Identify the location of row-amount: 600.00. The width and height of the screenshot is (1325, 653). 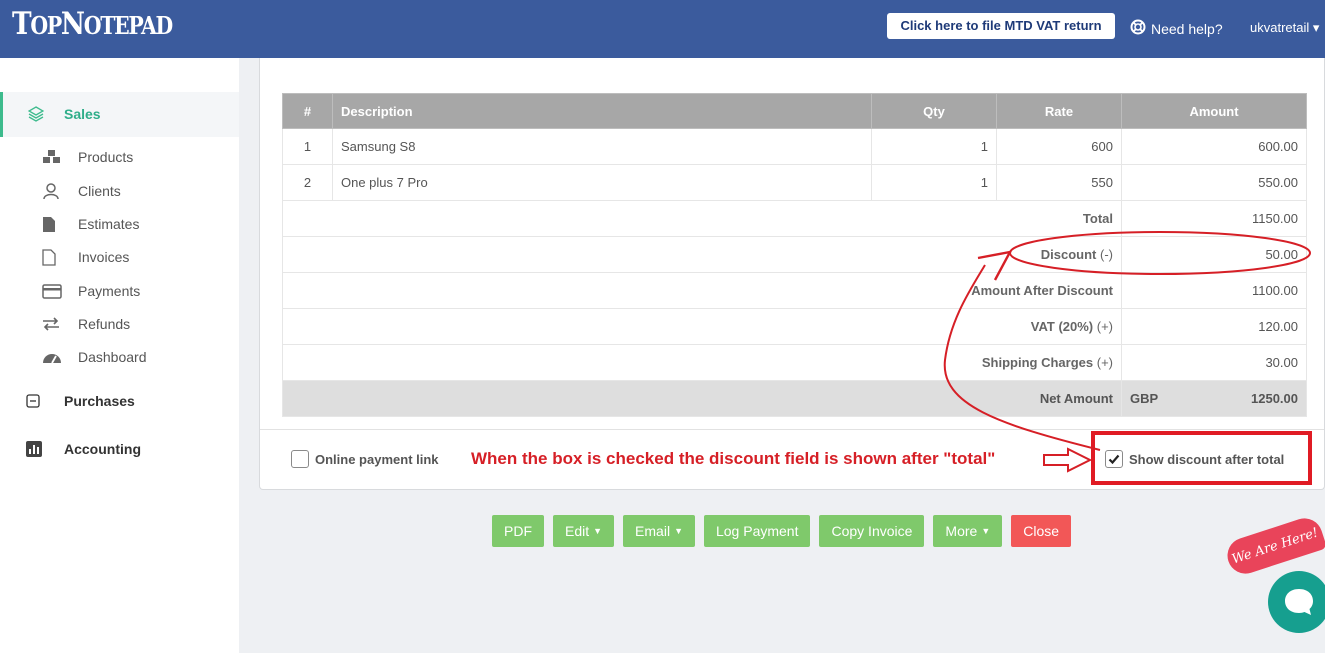
(1214, 146).